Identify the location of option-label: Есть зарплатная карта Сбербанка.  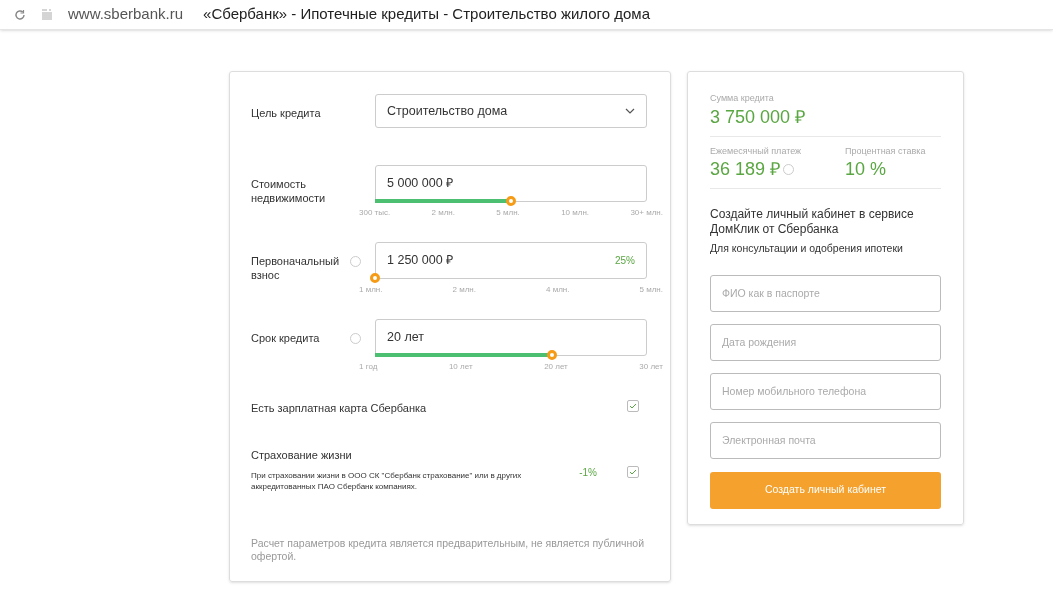
(339, 408).